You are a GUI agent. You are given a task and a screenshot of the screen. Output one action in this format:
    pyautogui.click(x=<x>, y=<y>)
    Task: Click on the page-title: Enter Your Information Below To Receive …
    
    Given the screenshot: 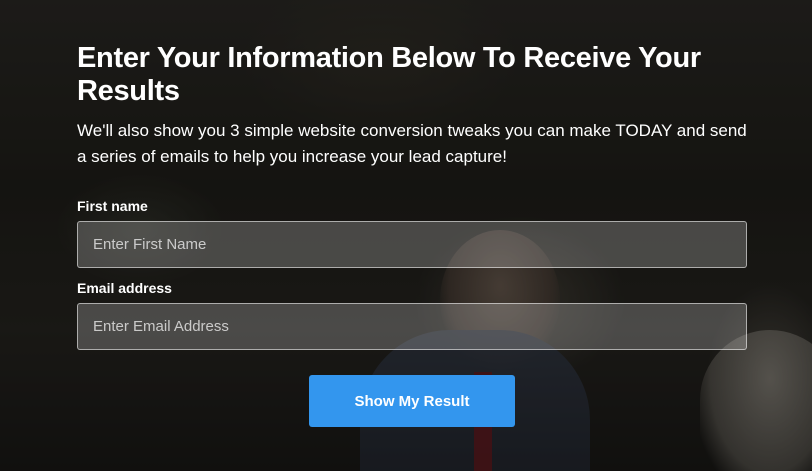 What is the action you would take?
    pyautogui.click(x=389, y=74)
    